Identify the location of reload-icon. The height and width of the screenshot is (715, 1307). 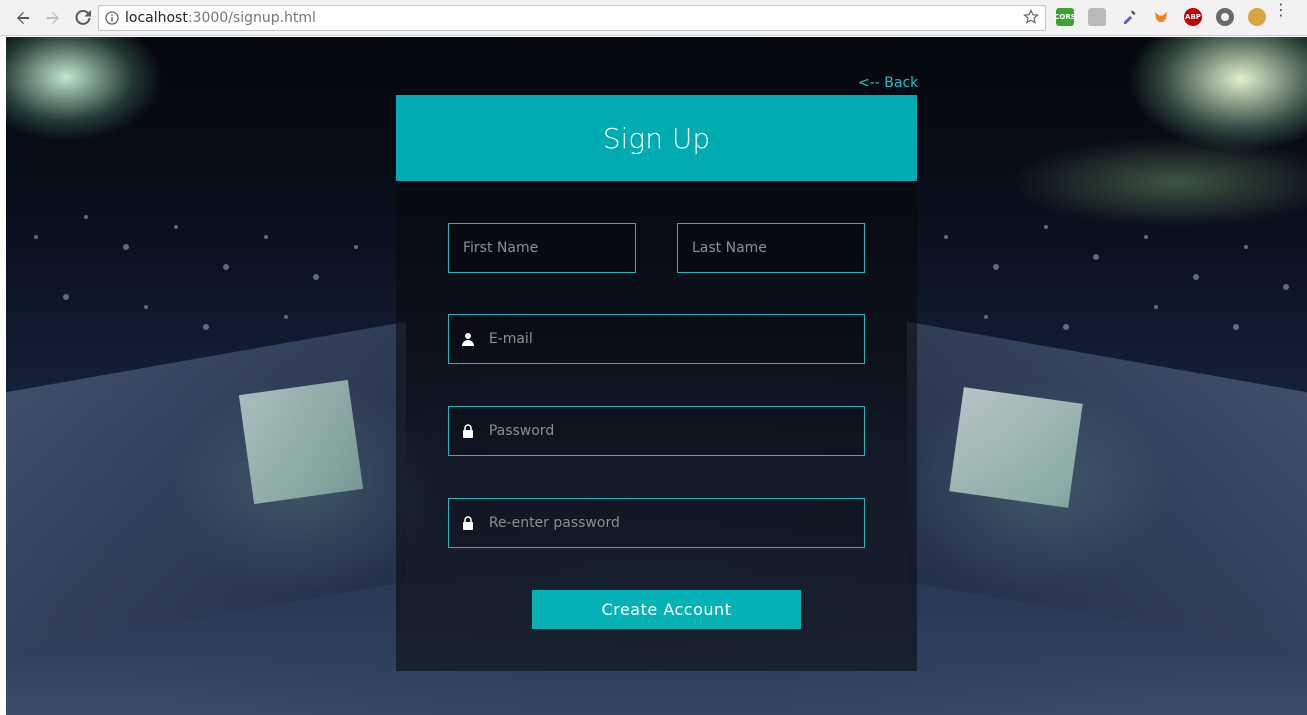
(83, 18).